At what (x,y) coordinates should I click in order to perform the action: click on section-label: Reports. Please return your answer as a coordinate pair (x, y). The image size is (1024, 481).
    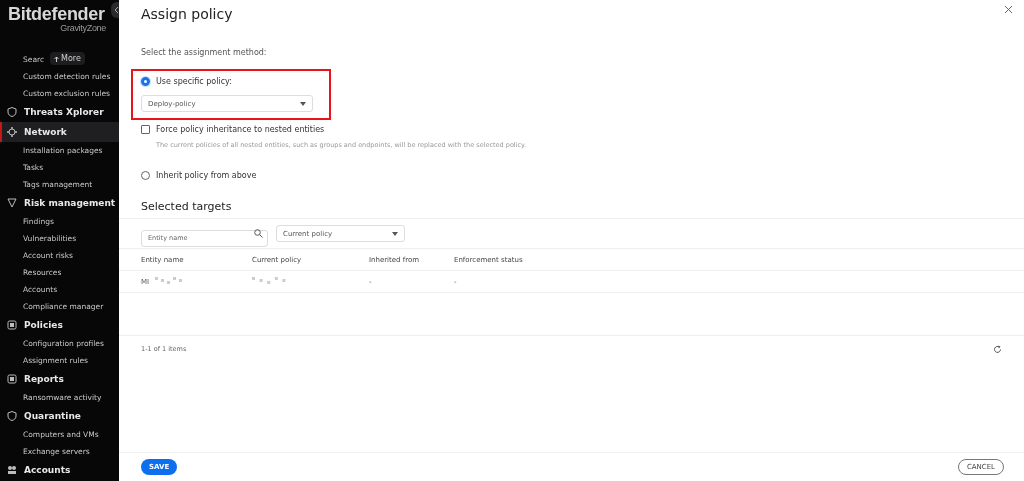
    Looking at the image, I should click on (44, 379).